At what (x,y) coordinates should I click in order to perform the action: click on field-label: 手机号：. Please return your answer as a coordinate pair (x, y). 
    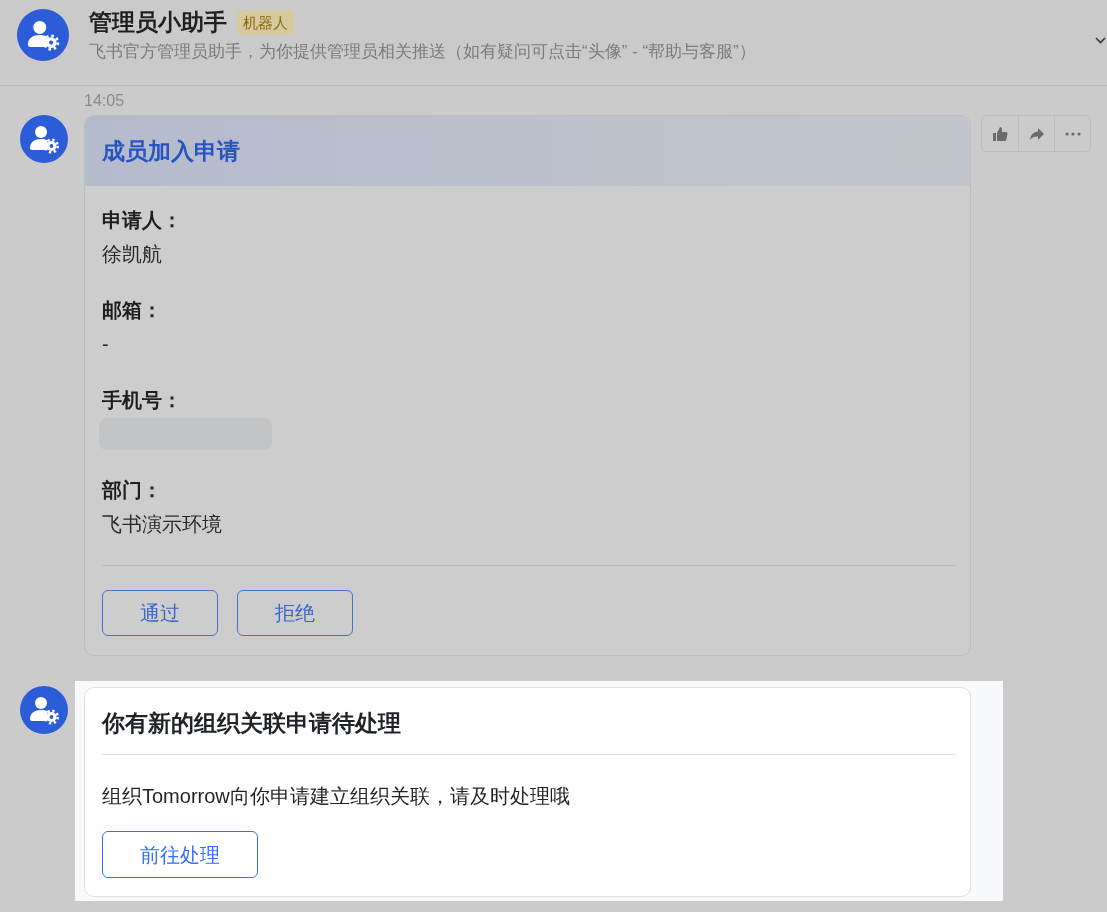
    Looking at the image, I should click on (142, 400).